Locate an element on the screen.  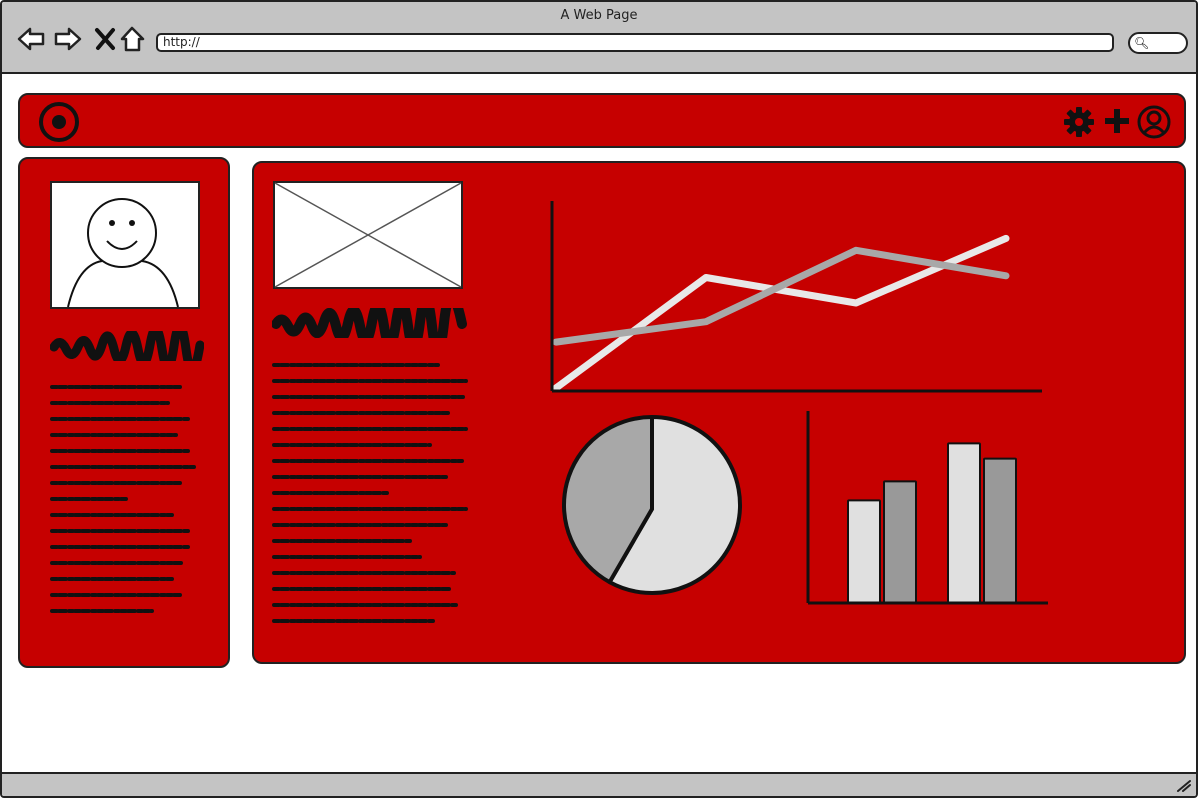
image-placeholder is located at coordinates (368, 235).